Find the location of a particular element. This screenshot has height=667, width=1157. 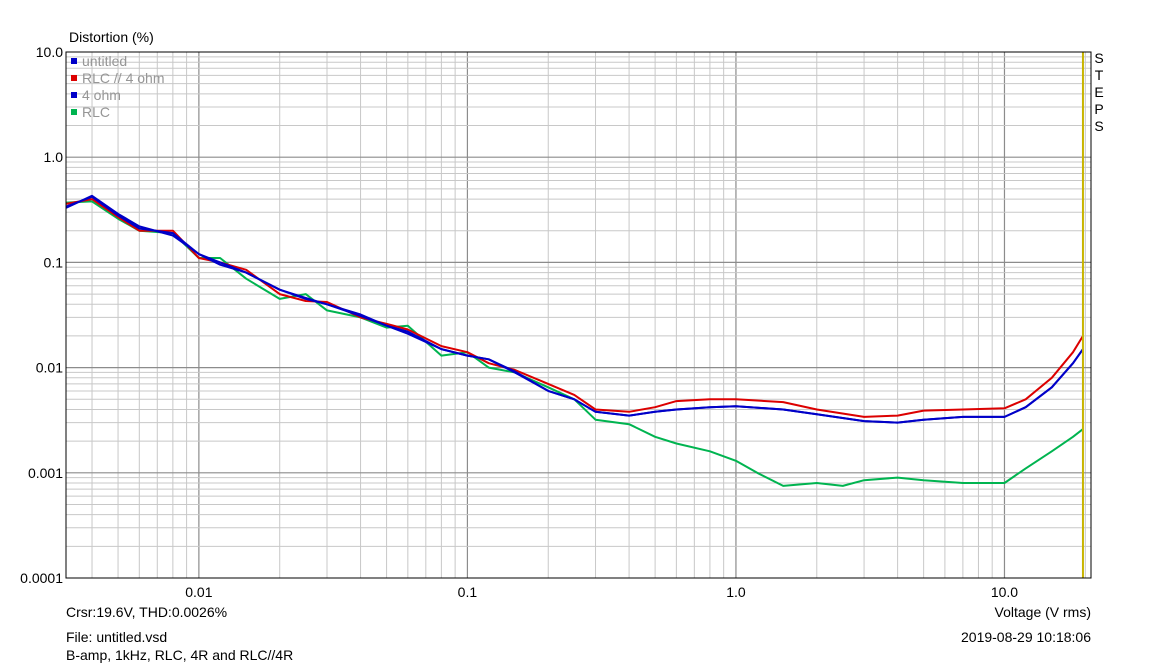

y-tick-label: 1.0 is located at coordinates (54, 157).